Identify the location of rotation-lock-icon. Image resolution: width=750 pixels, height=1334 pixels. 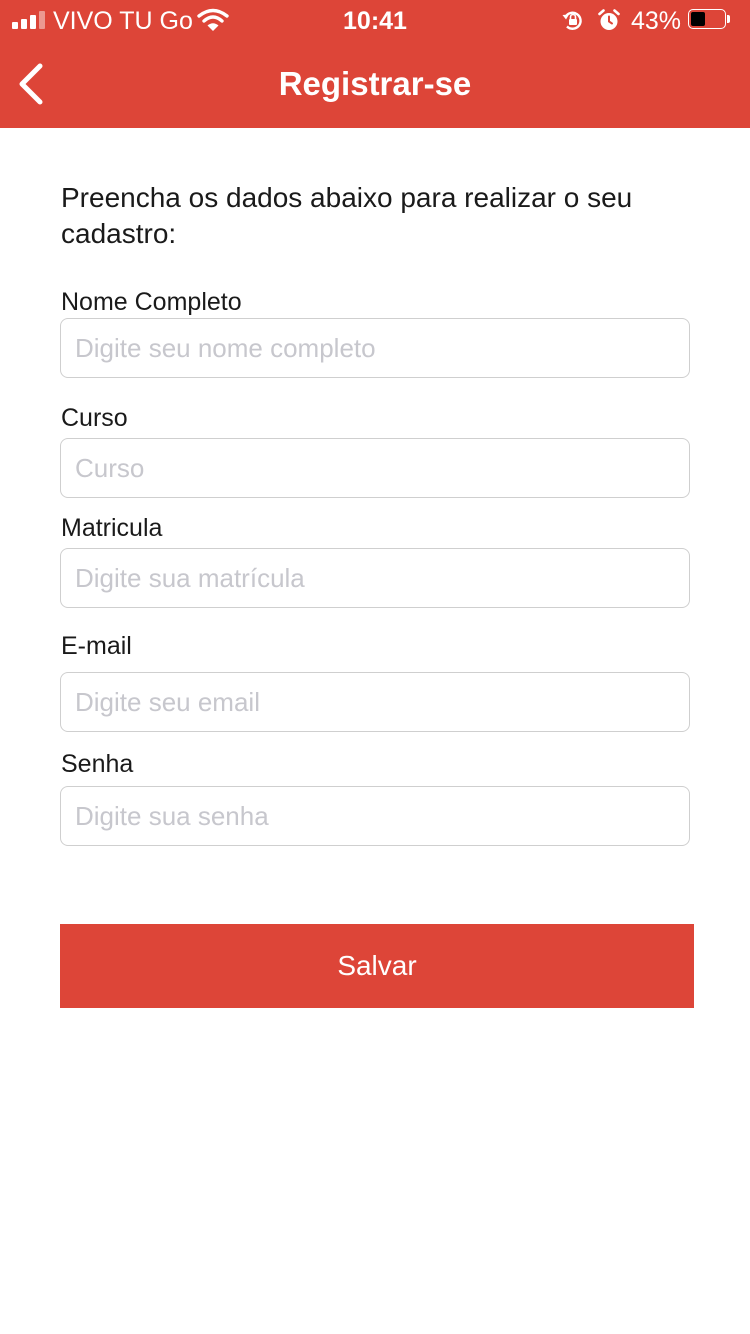
(572, 20).